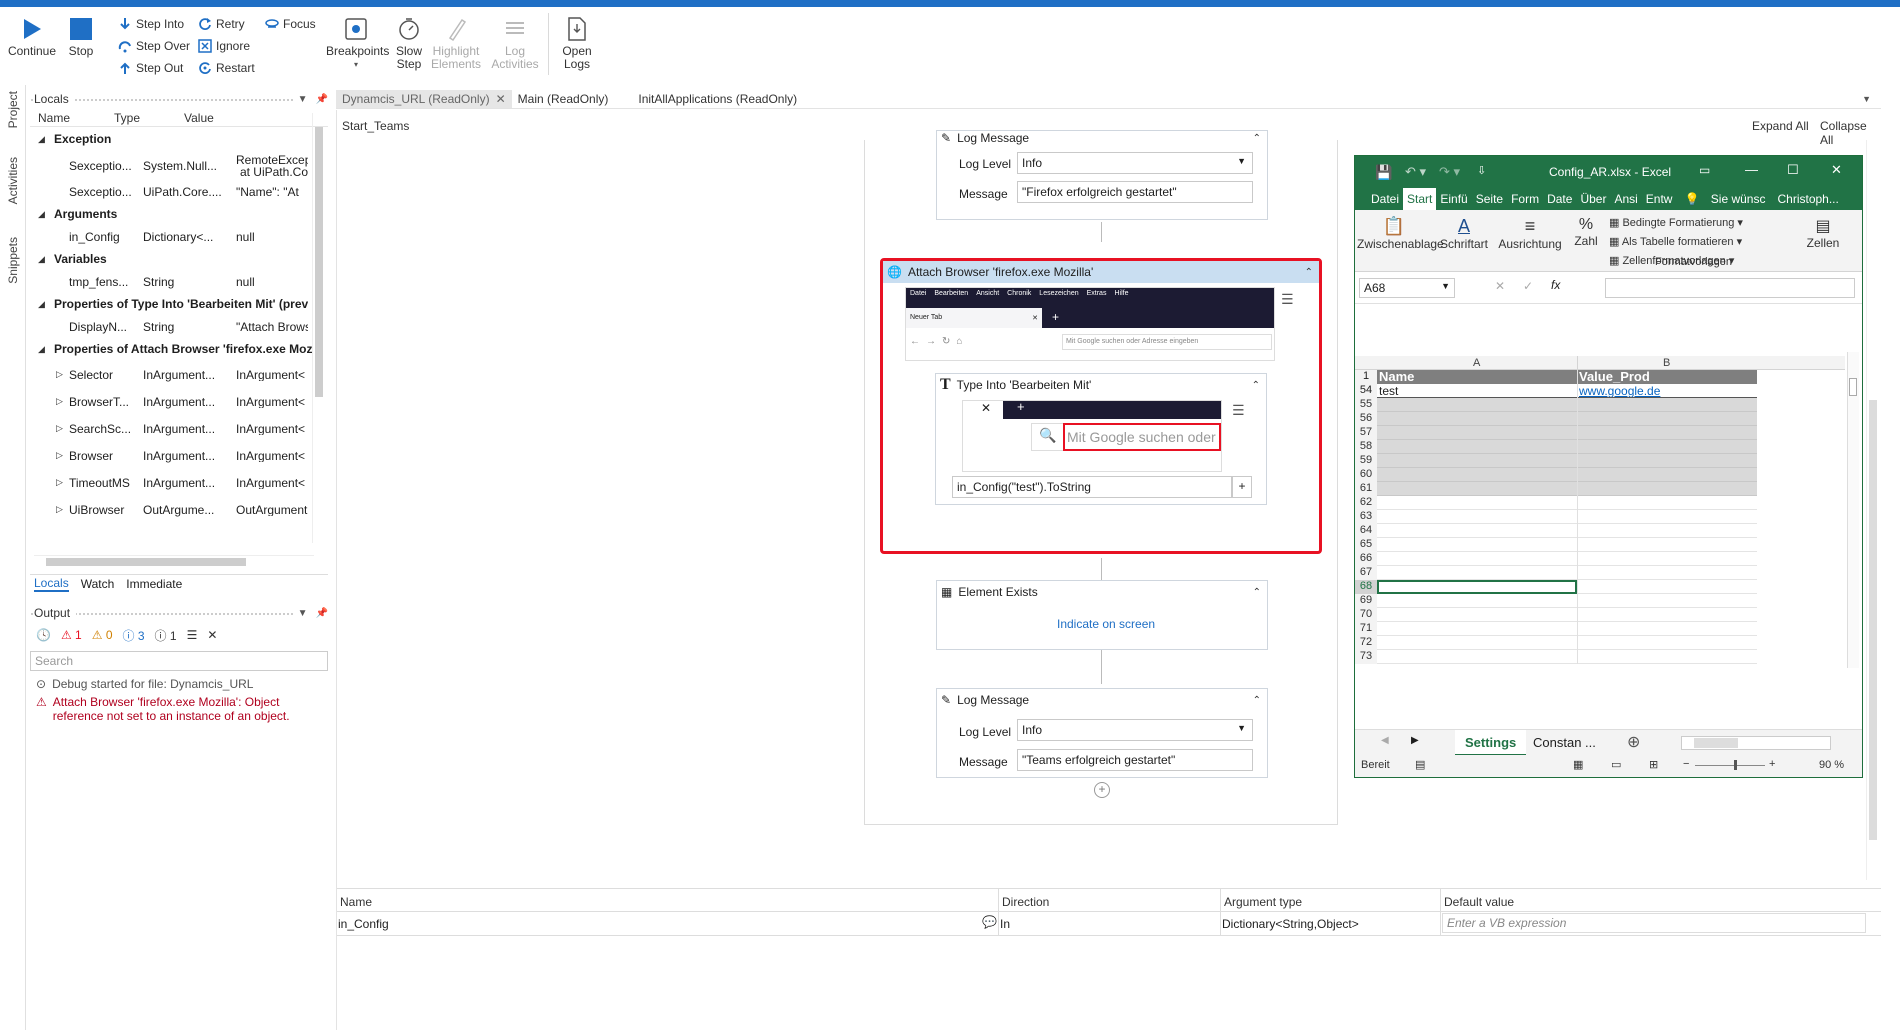  What do you see at coordinates (179, 326) in the screenshot?
I see `locals-row: DisplayN... String "Attach Brows` at bounding box center [179, 326].